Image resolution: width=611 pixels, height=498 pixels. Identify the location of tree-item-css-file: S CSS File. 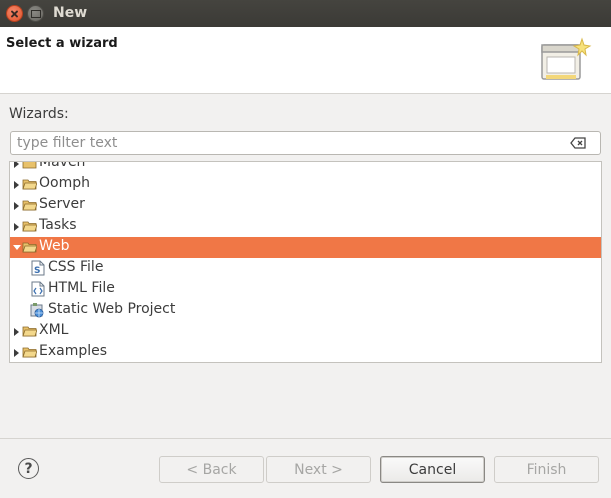
(305, 268).